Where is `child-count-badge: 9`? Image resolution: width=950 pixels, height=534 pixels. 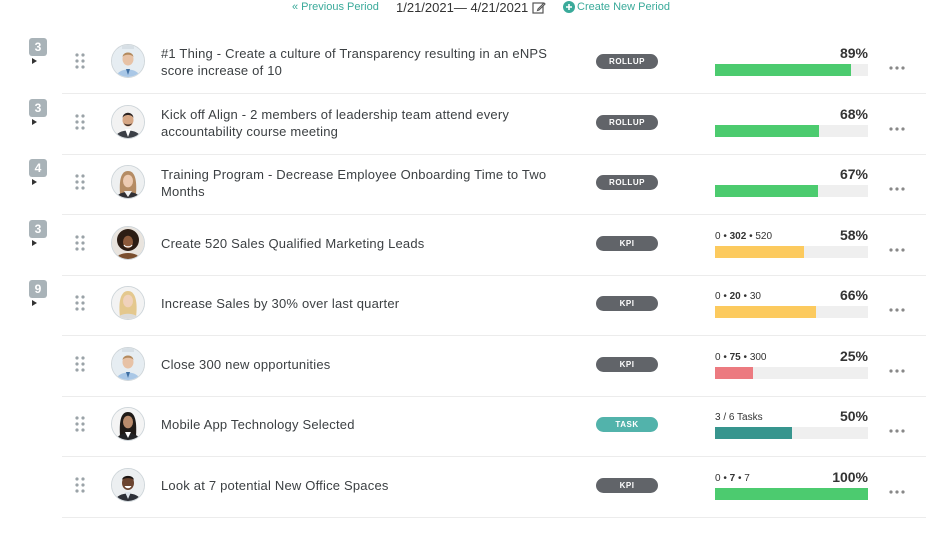 child-count-badge: 9 is located at coordinates (38, 289).